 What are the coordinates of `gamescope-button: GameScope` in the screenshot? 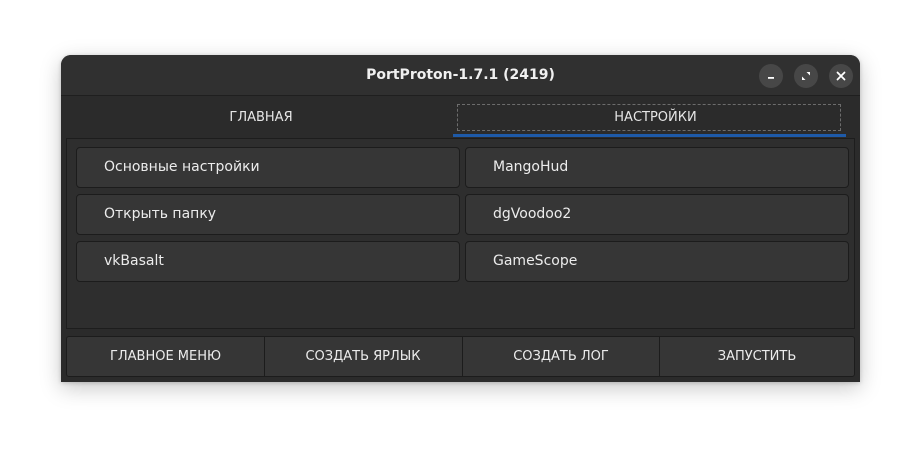 It's located at (657, 261).